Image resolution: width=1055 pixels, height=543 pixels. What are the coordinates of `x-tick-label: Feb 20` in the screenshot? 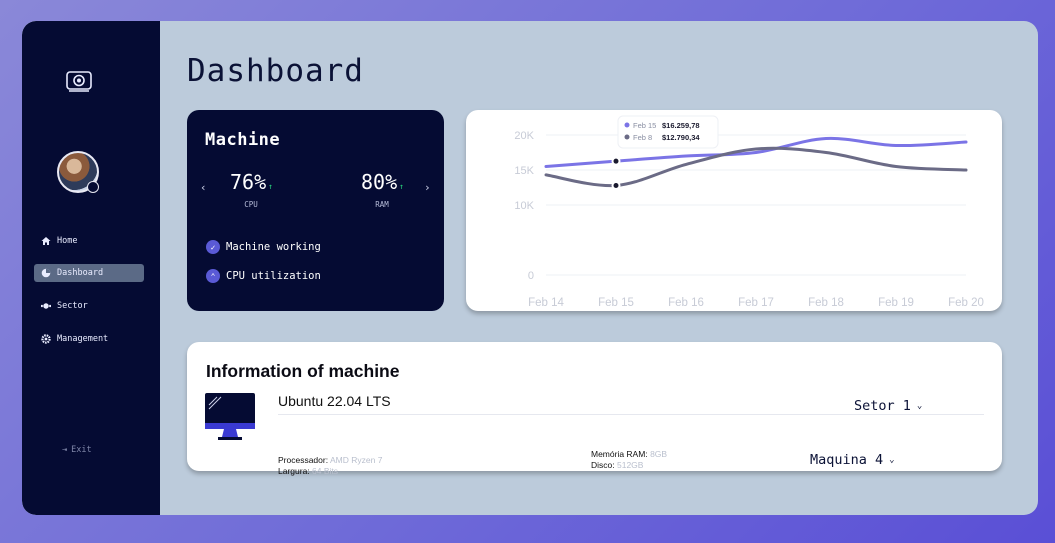 It's located at (966, 303).